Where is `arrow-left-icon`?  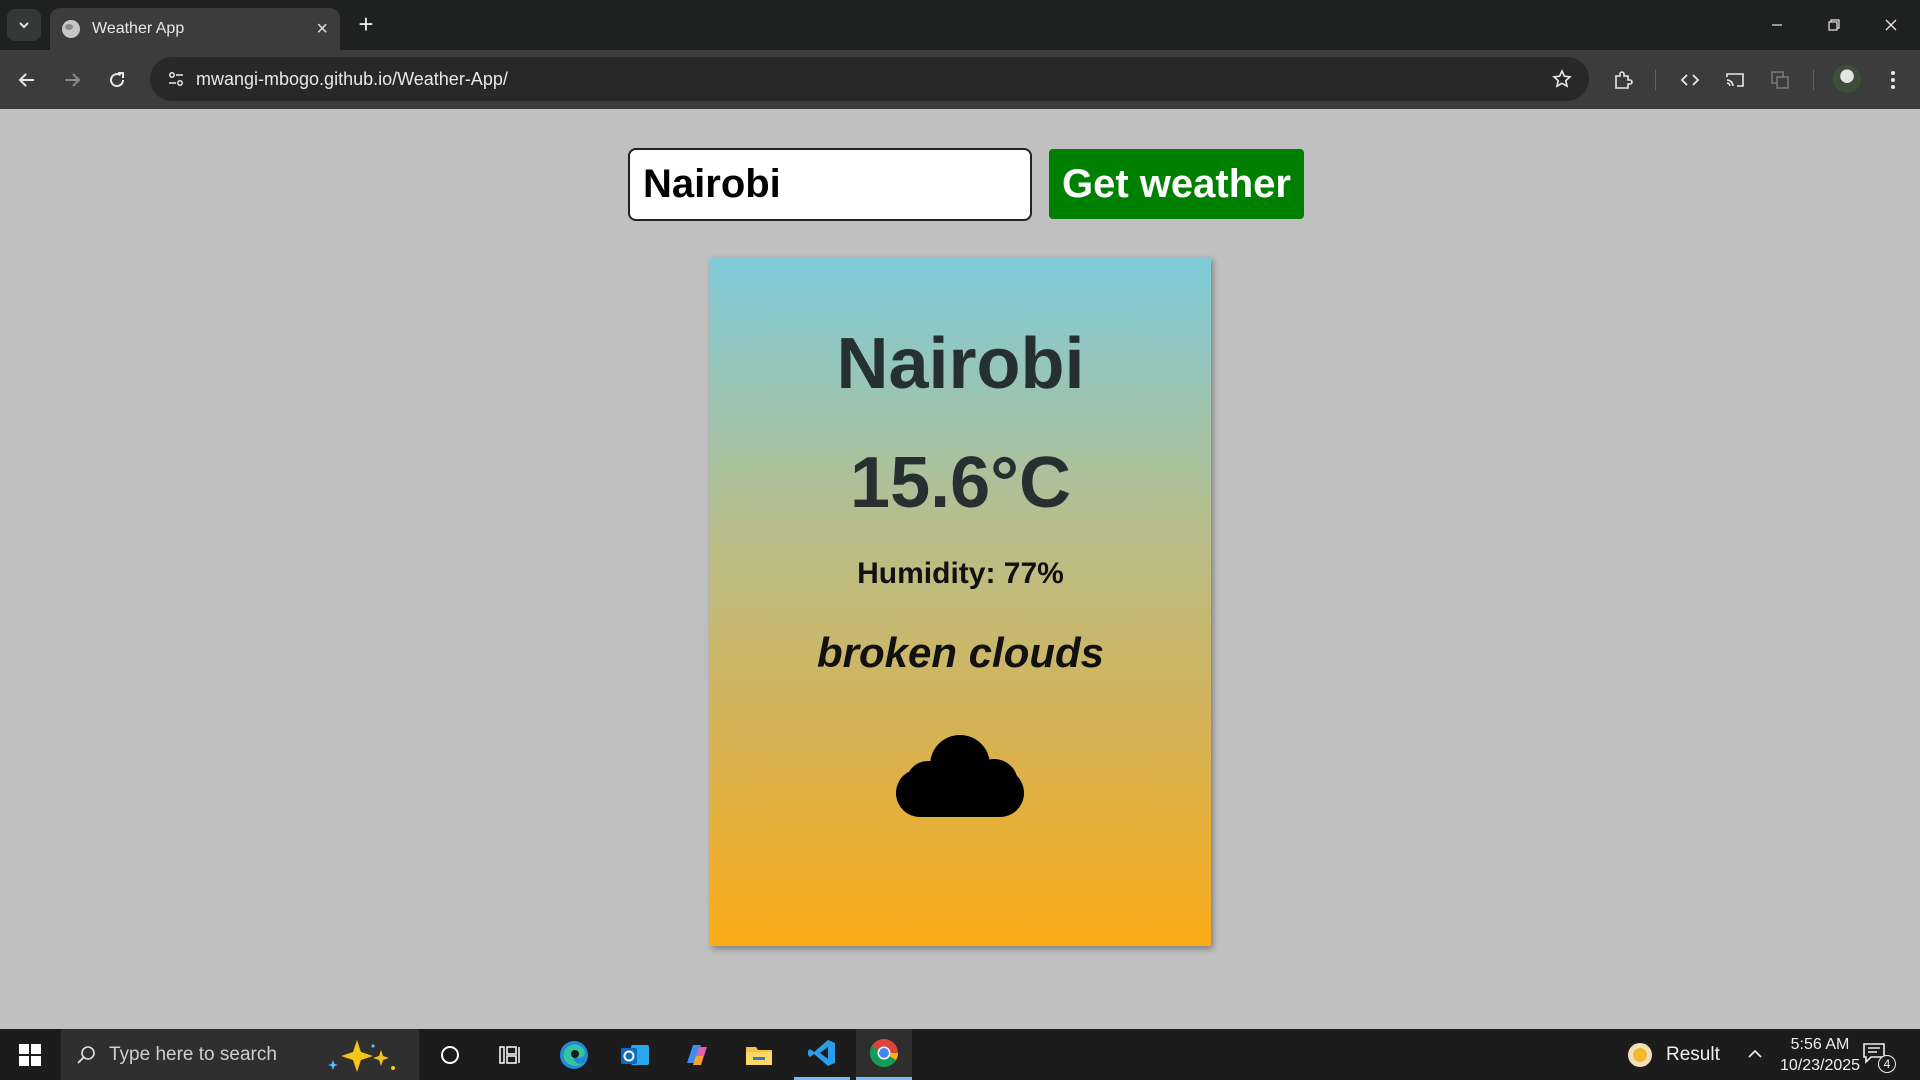 arrow-left-icon is located at coordinates (26, 80).